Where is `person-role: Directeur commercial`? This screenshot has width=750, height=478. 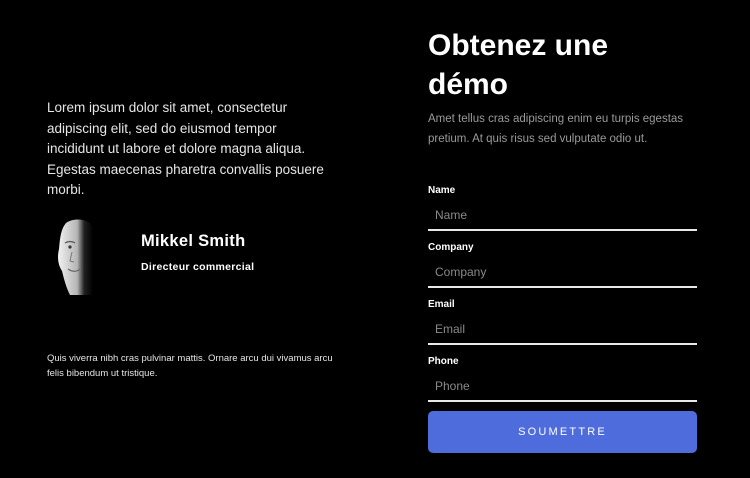
person-role: Directeur commercial is located at coordinates (198, 267).